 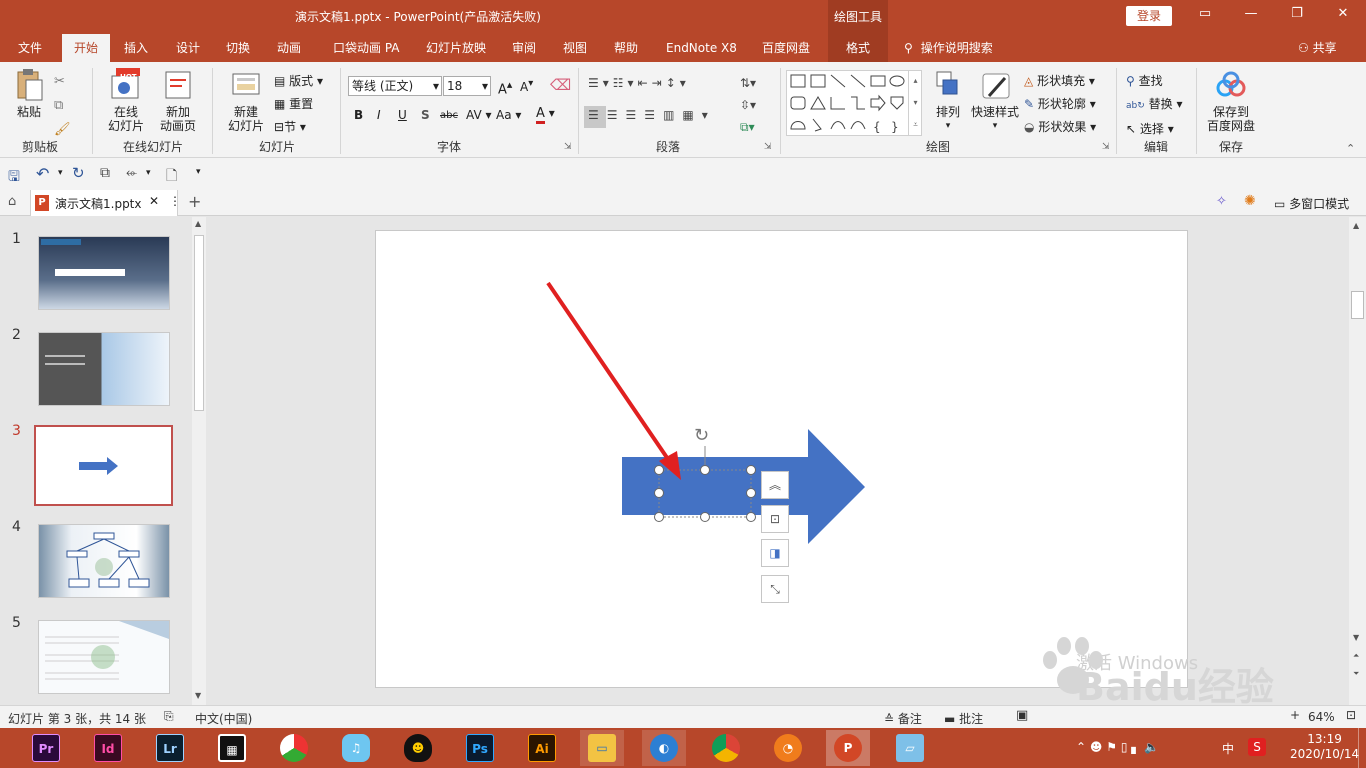 I want to click on anchor-icon: ⊡, so click(x=775, y=519).